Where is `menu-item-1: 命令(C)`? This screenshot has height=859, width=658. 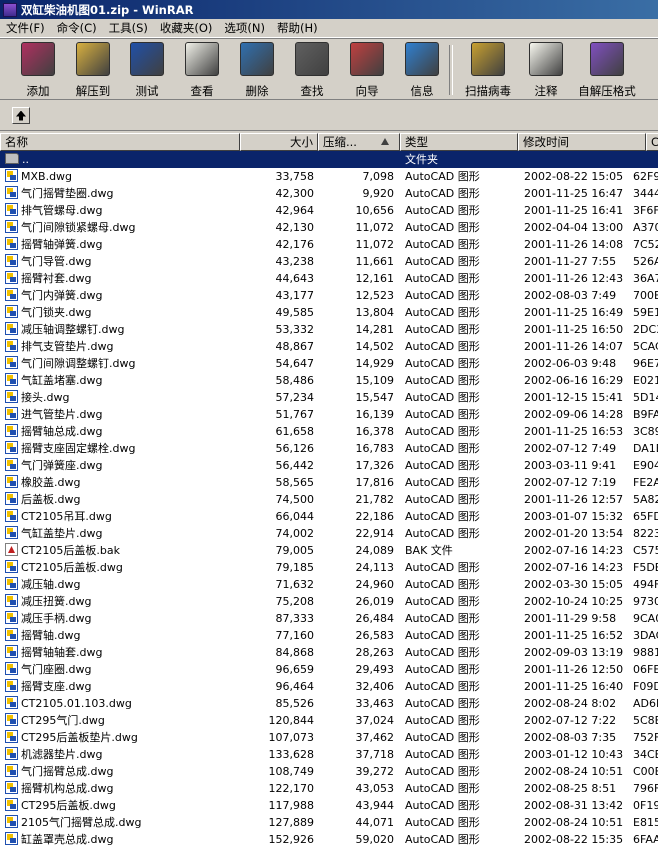
menu-item-1: 命令(C) is located at coordinates (77, 28).